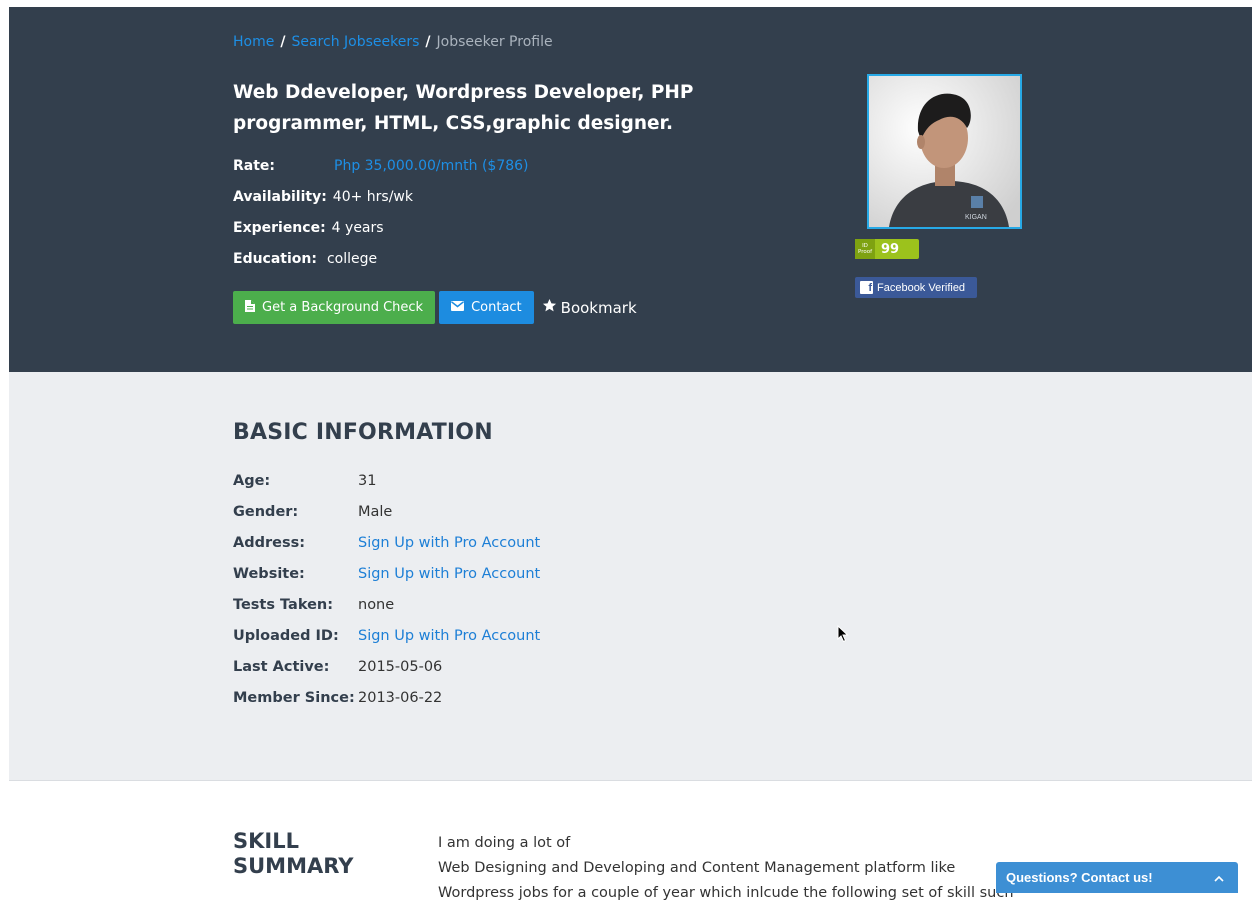 This screenshot has width=1252, height=906. Describe the element at coordinates (367, 481) in the screenshot. I see `info-value: 31` at that location.